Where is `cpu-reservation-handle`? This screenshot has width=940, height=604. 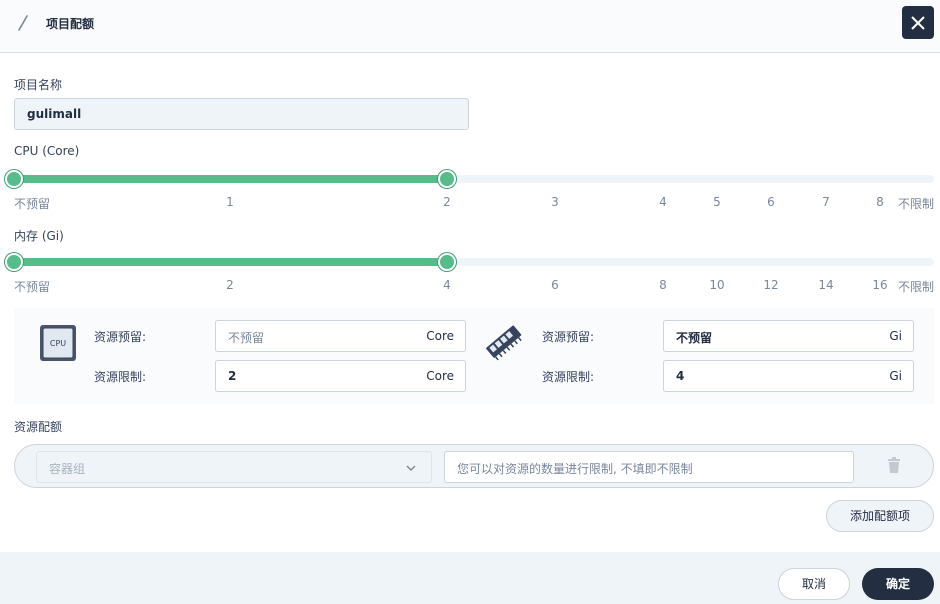 cpu-reservation-handle is located at coordinates (14, 179).